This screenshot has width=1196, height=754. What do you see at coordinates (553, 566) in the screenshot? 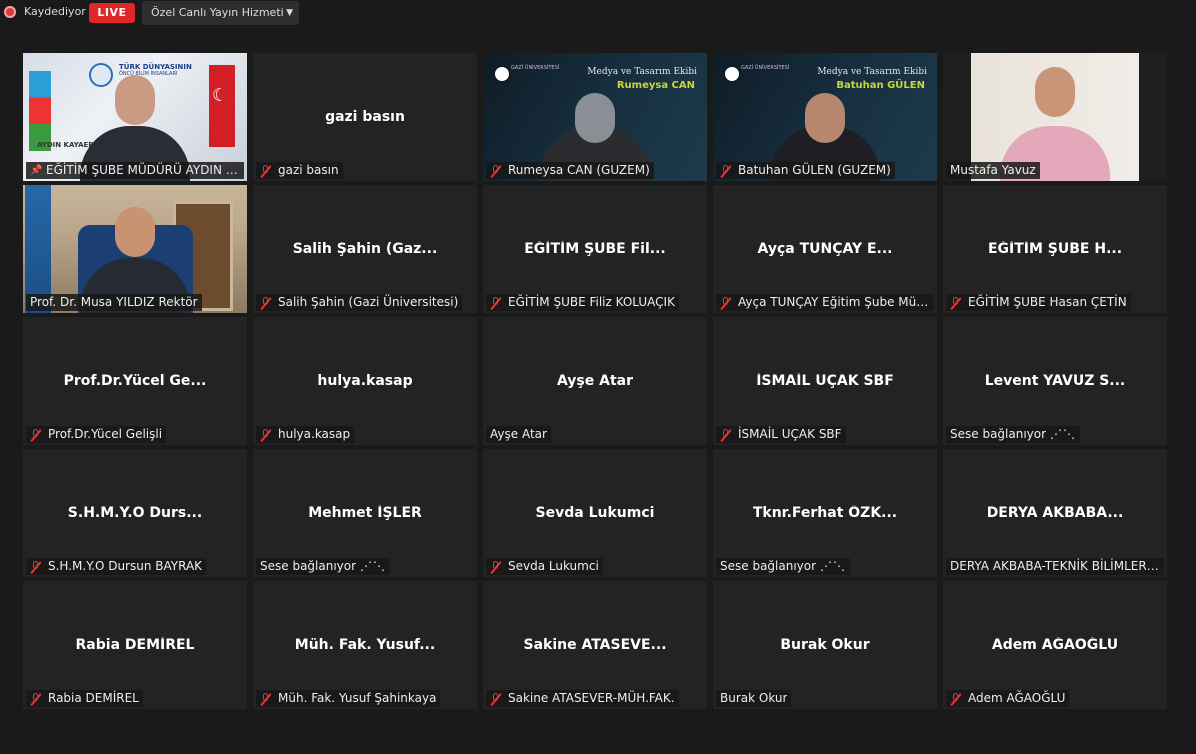
I see `participant-name: Sevda Lukumci` at bounding box center [553, 566].